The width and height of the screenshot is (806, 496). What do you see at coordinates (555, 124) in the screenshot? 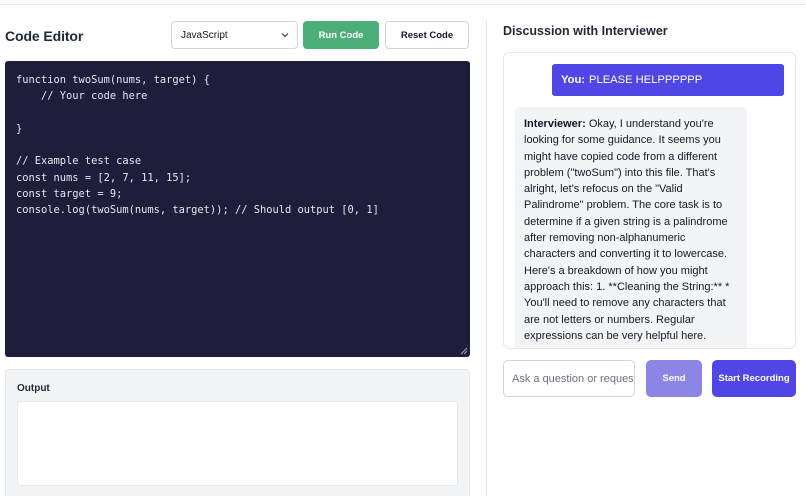
I see `message-sender: Interviewer:` at bounding box center [555, 124].